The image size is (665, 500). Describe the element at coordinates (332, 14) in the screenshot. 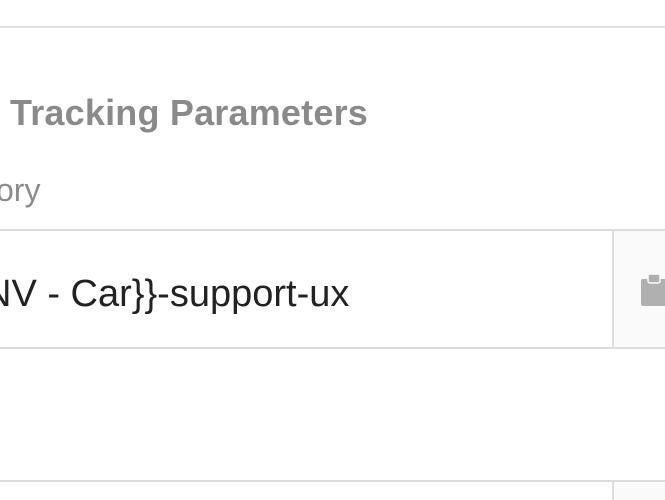

I see `top-divider` at that location.